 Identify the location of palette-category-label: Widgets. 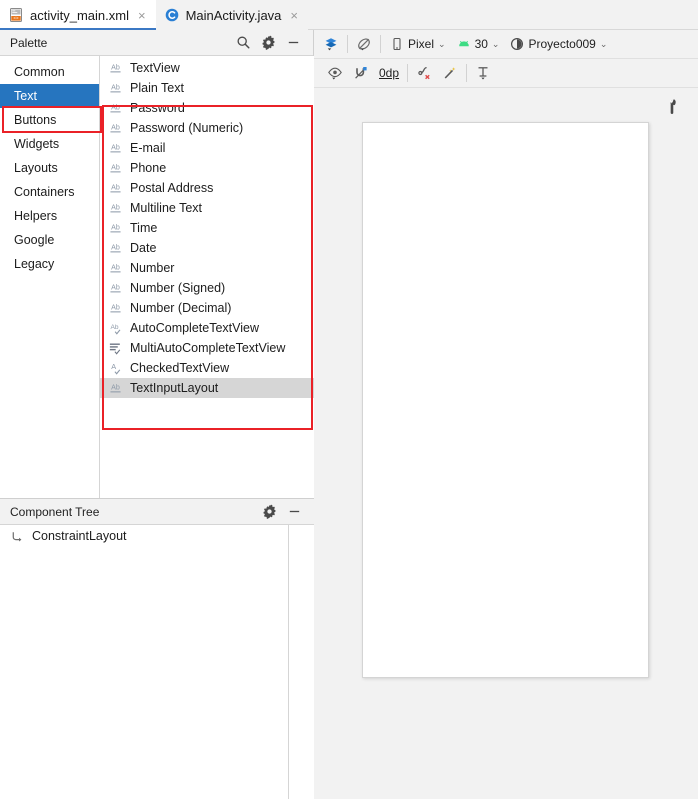
(37, 144).